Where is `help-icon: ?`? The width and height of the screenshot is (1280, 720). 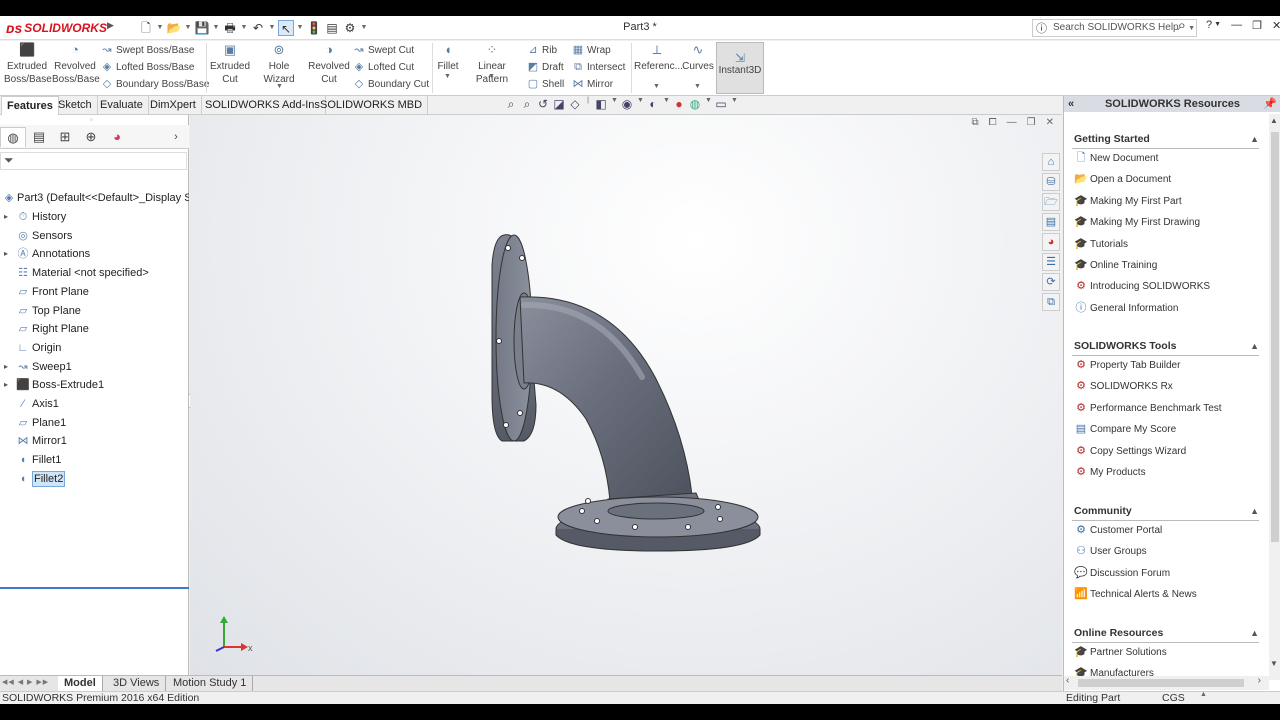
help-icon: ? is located at coordinates (1209, 25).